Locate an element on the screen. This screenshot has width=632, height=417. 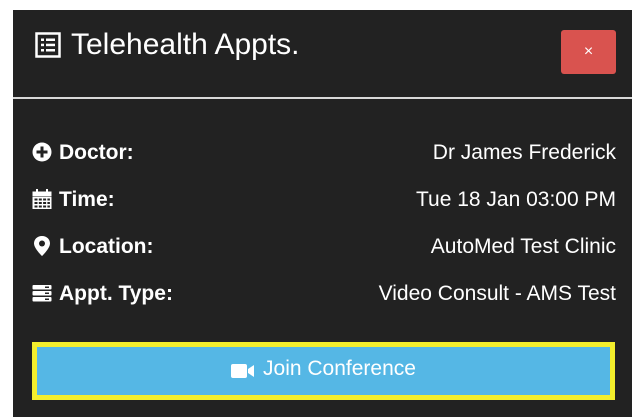
list-icon is located at coordinates (48, 45).